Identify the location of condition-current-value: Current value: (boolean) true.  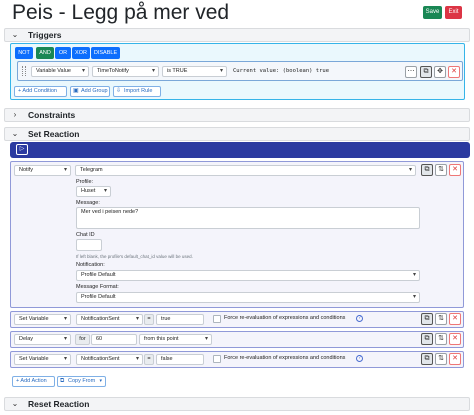
(281, 71).